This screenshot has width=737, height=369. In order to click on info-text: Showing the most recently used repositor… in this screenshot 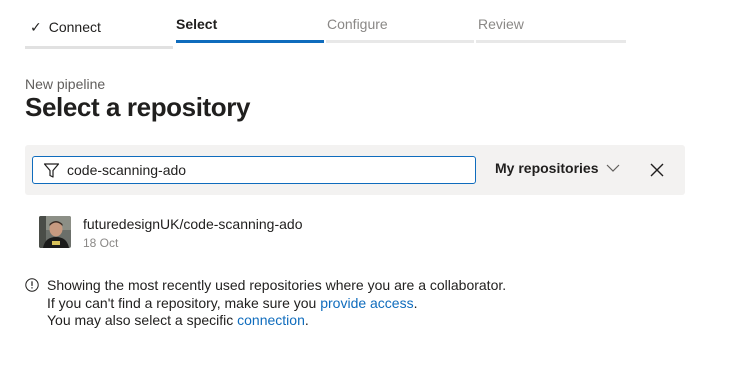, I will do `click(276, 303)`.